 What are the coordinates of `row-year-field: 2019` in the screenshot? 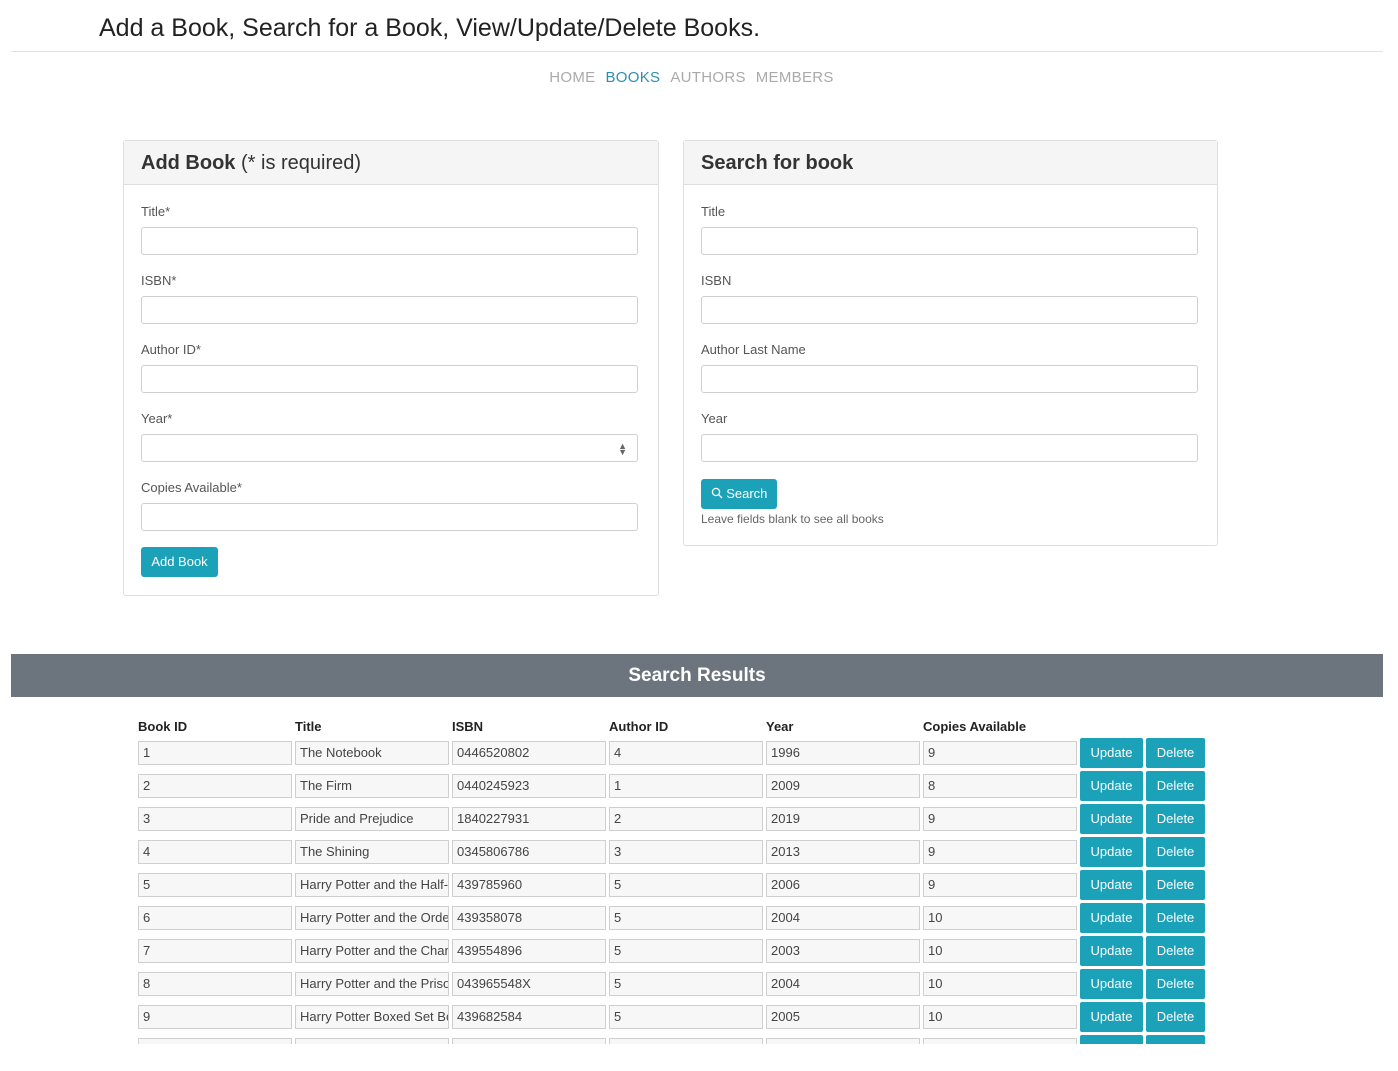 It's located at (843, 819).